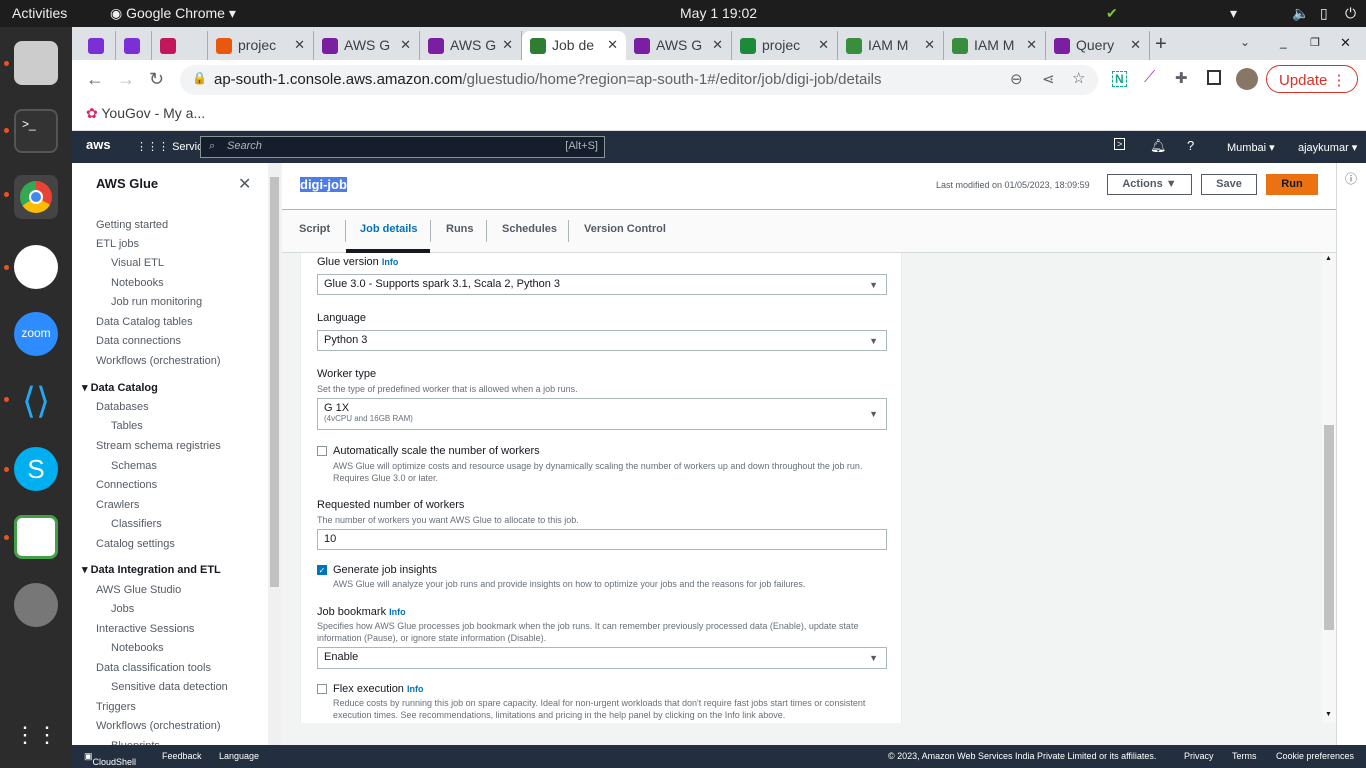 The height and width of the screenshot is (768, 1366). What do you see at coordinates (1328, 258) in the screenshot?
I see `scroll-up-icon: ▲` at bounding box center [1328, 258].